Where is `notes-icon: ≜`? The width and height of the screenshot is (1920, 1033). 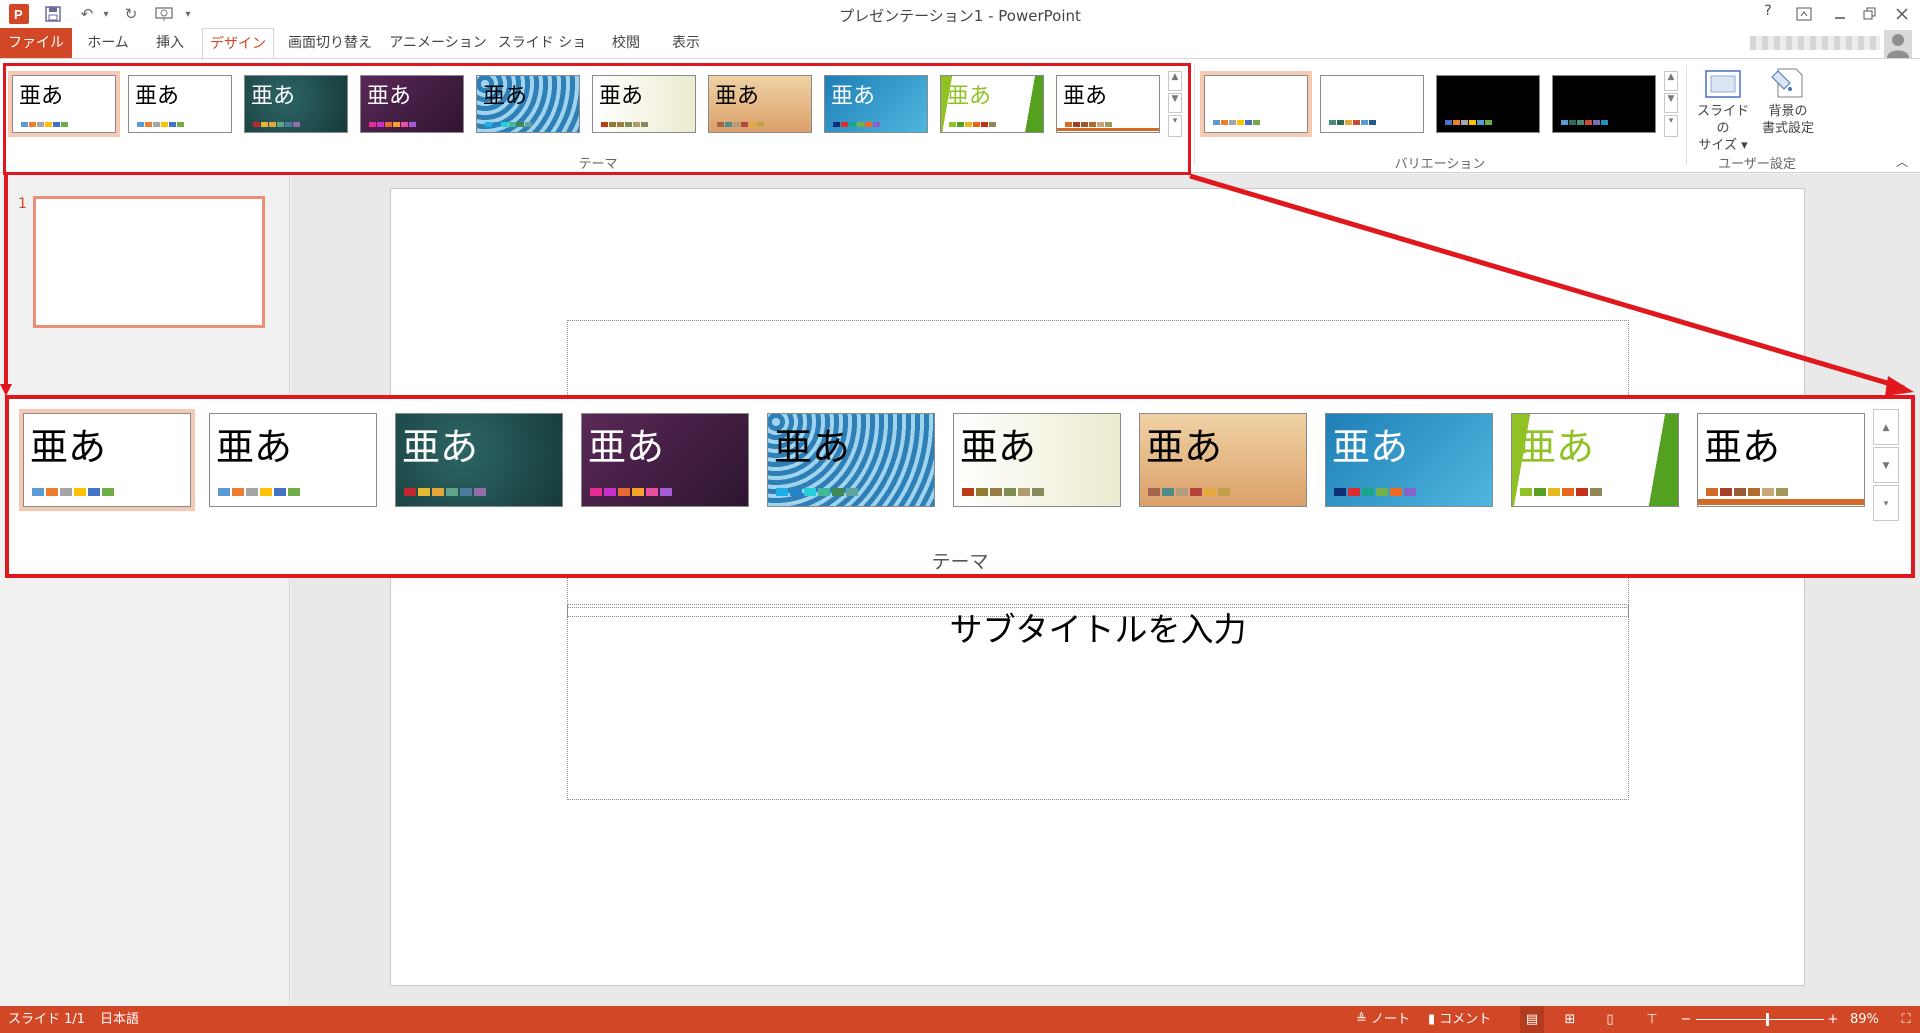
notes-icon: ≜ is located at coordinates (1364, 1019).